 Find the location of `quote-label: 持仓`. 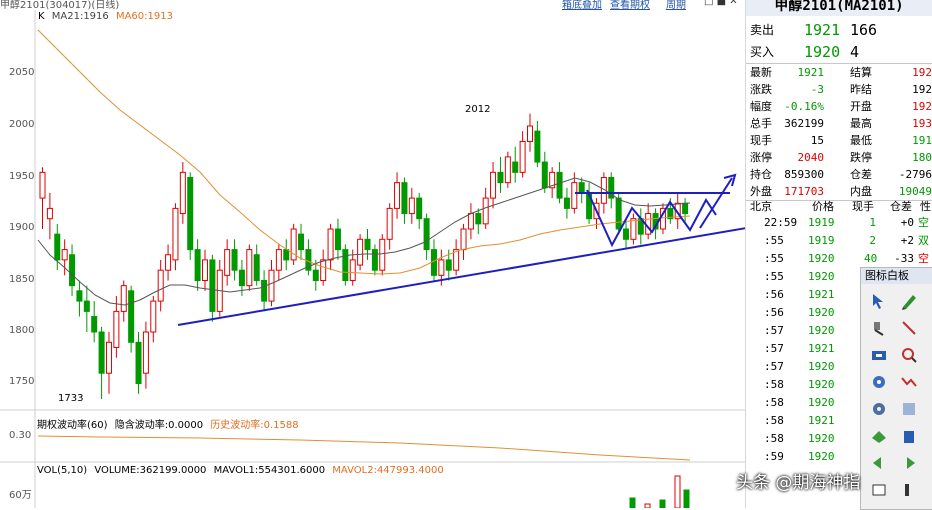

quote-label: 持仓 is located at coordinates (761, 174).